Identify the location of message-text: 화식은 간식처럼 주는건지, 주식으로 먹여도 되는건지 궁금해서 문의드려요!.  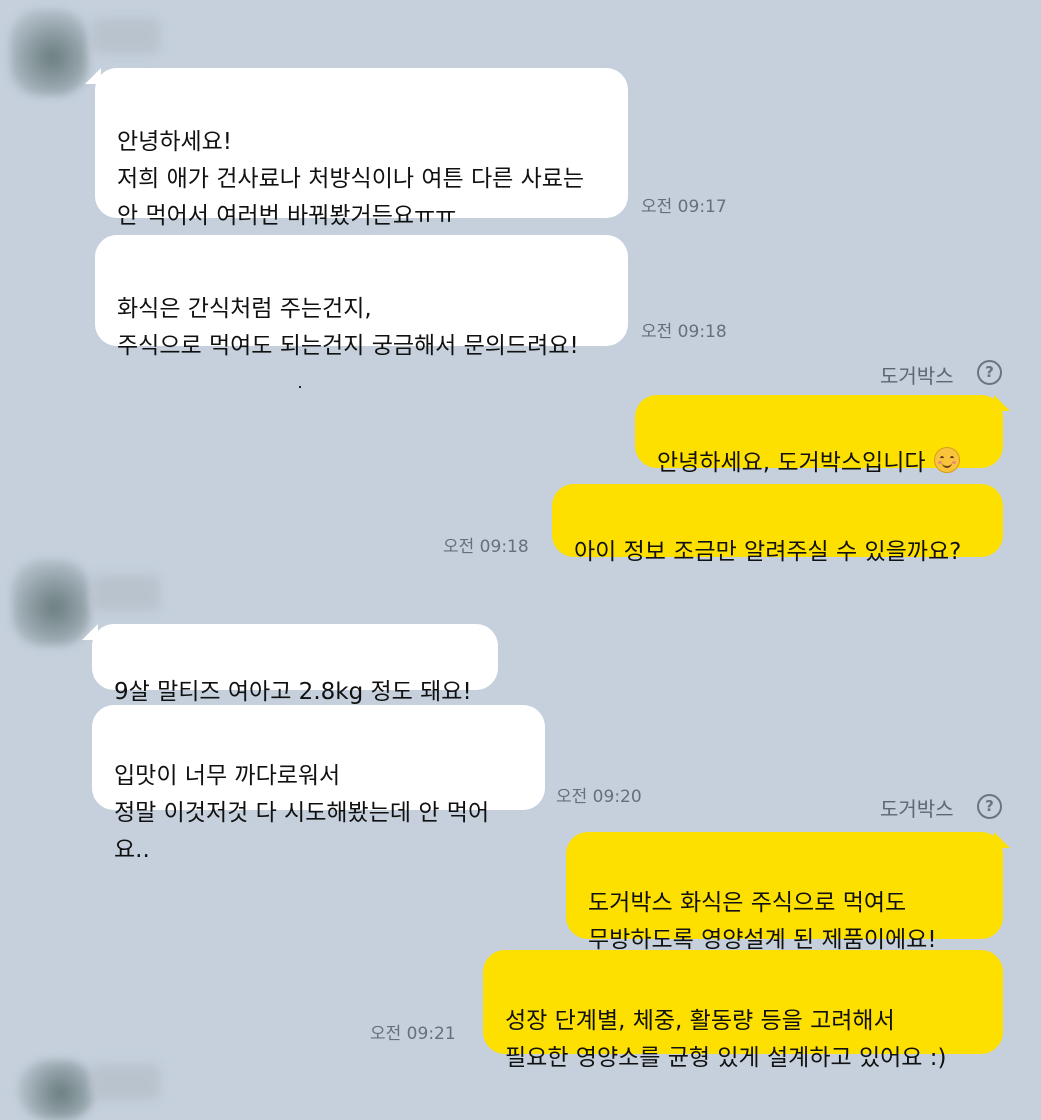
(348, 327).